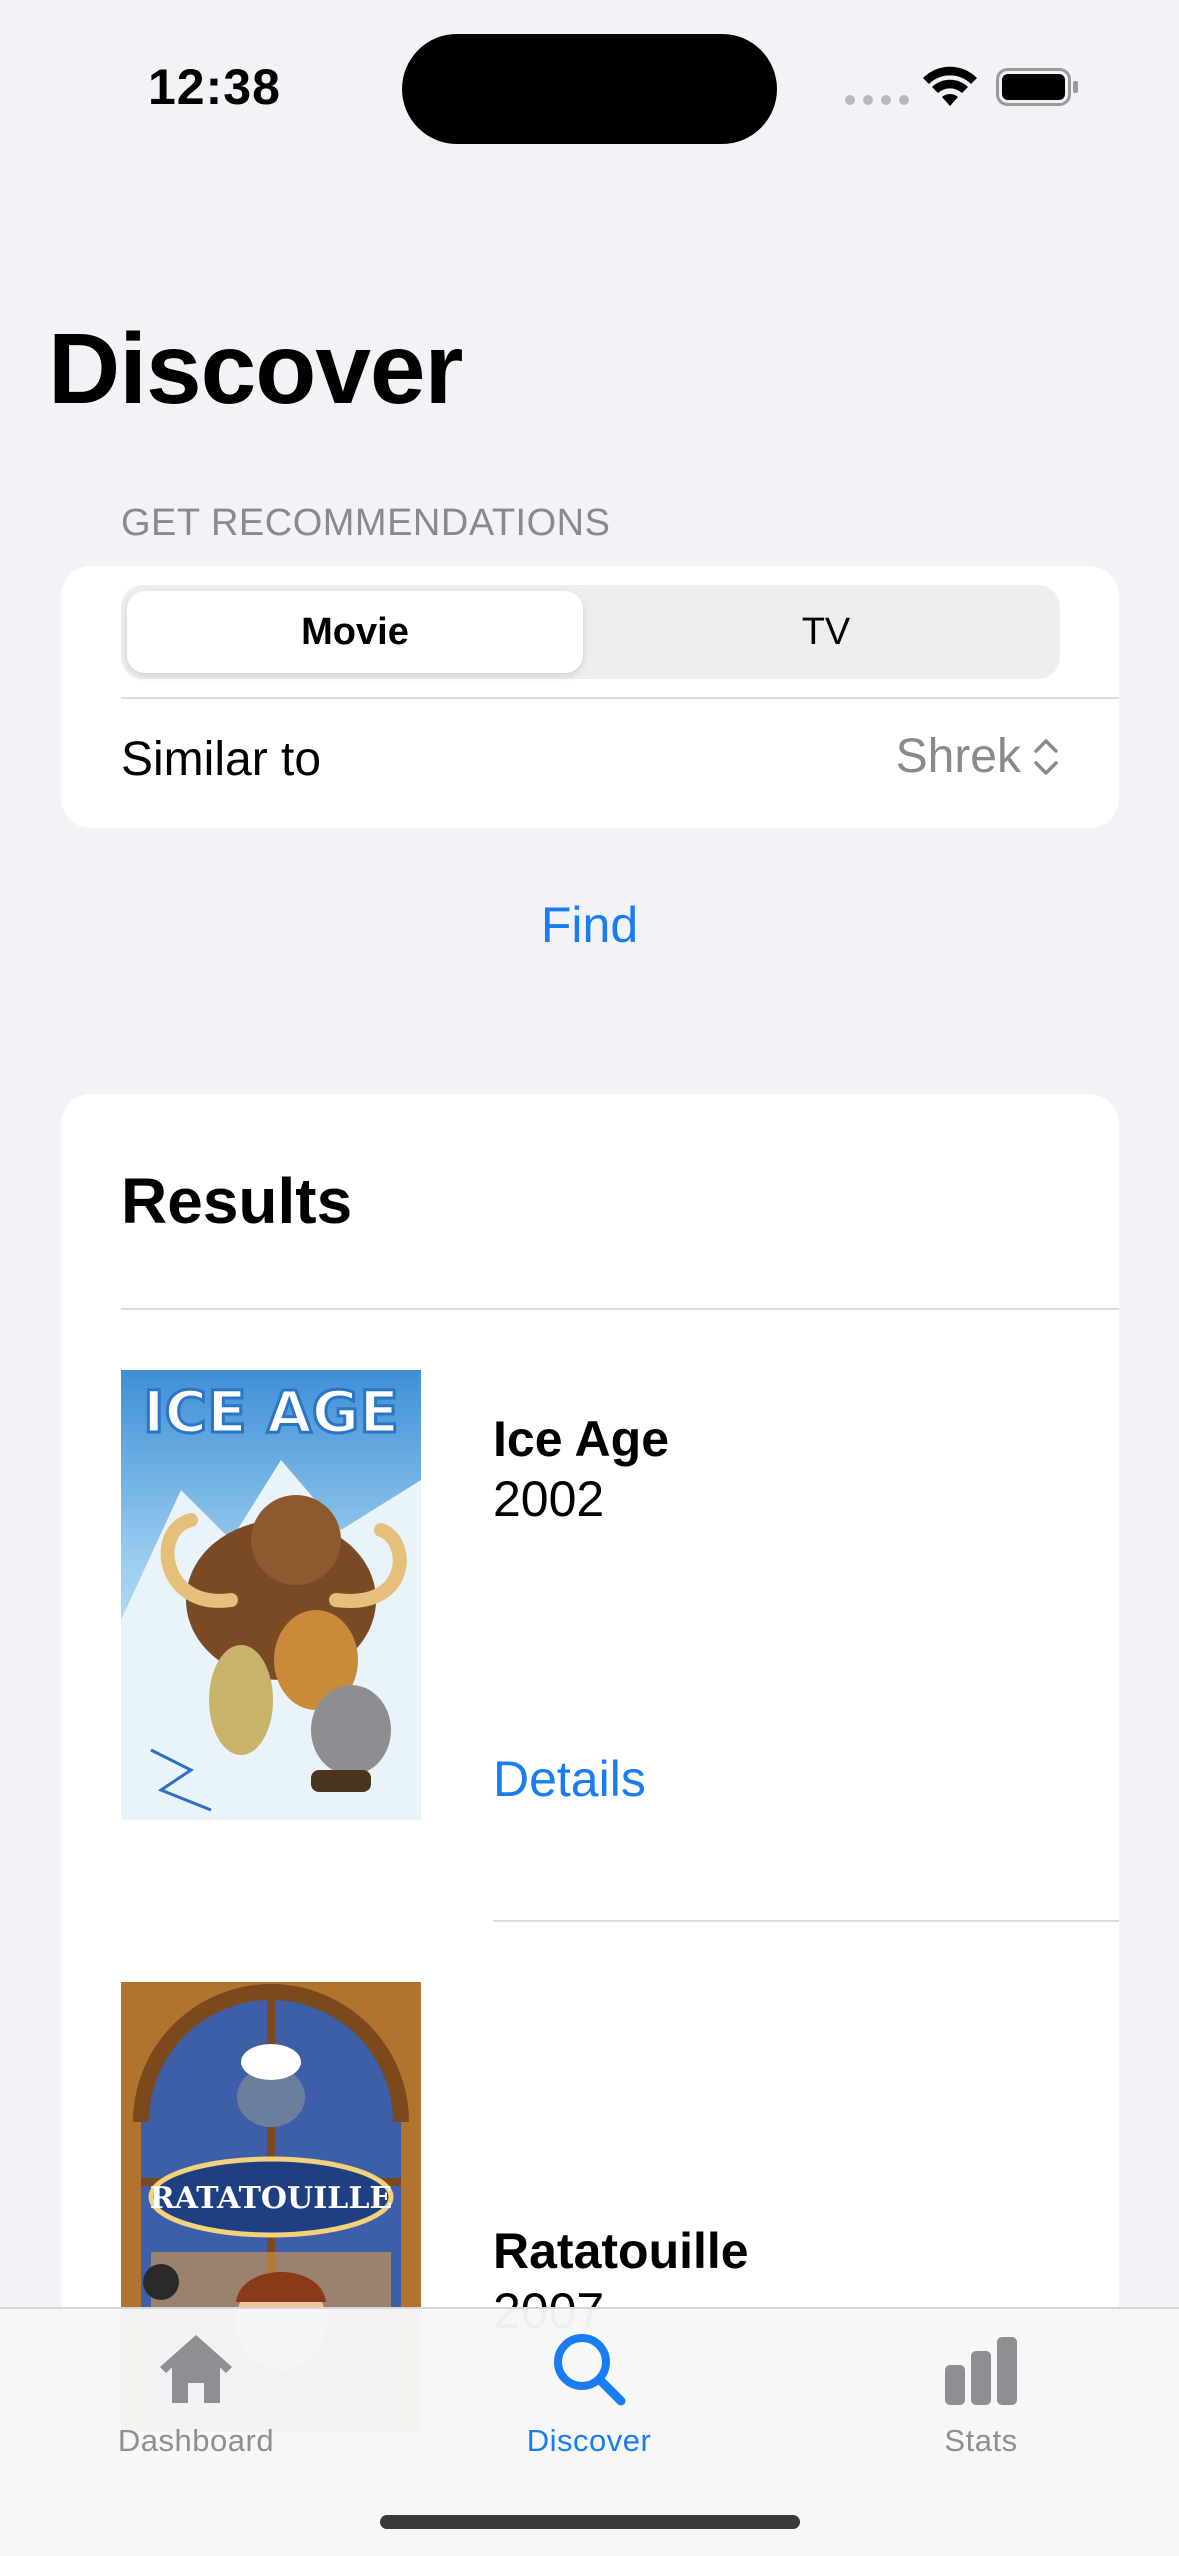 The image size is (1179, 2556). I want to click on cellular-signal-icon, so click(877, 100).